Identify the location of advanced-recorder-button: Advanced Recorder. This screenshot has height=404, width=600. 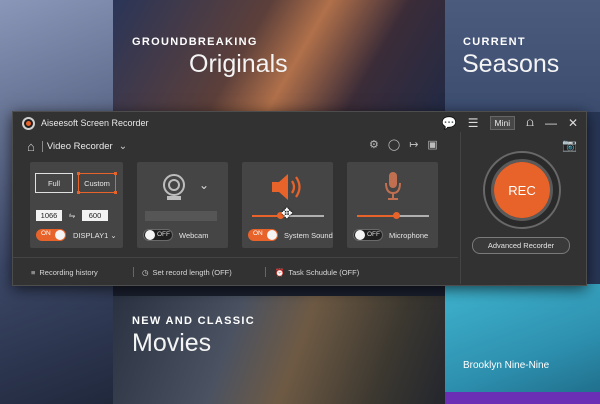
(521, 245).